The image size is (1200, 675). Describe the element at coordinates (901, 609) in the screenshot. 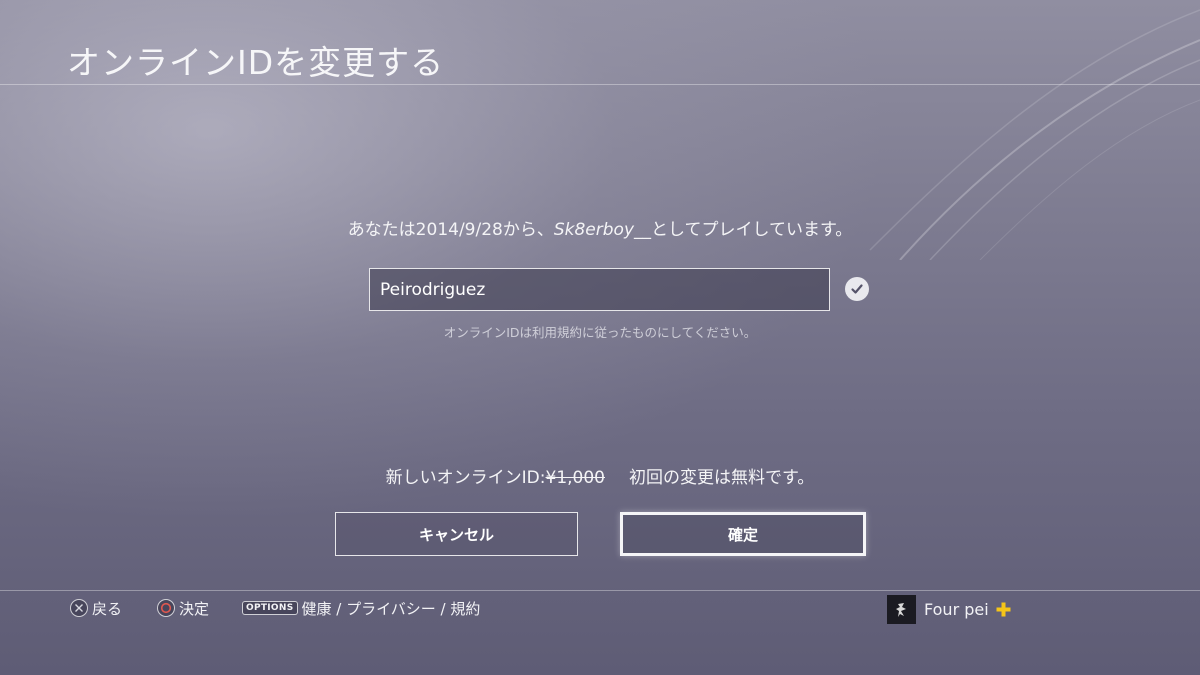

I see `avatar-icon` at that location.